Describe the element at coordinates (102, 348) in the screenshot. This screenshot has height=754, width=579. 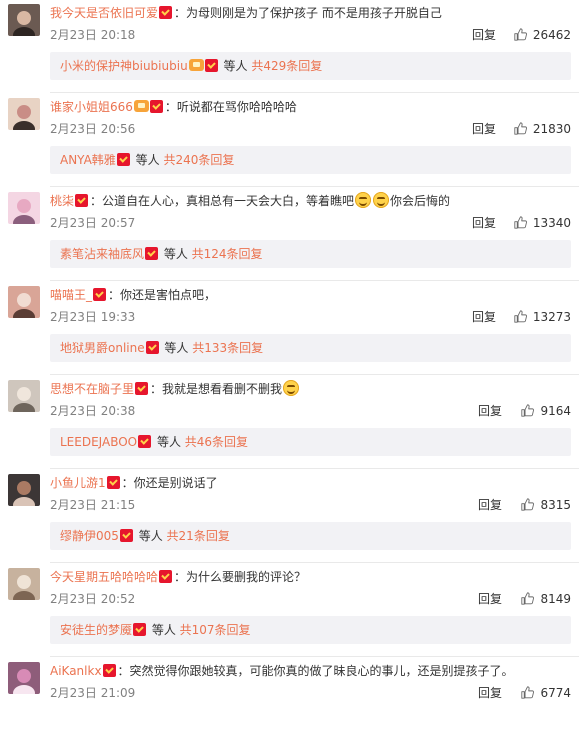
I see `sub-reply-username: 地狱男爵online` at that location.